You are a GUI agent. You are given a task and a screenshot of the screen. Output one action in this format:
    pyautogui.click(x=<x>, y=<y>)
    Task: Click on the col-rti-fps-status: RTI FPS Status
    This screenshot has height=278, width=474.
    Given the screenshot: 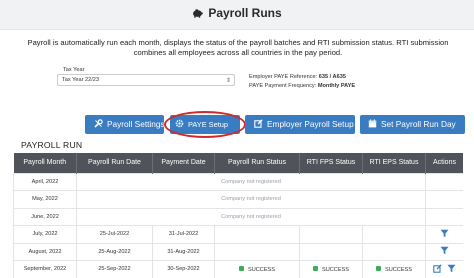 What is the action you would take?
    pyautogui.click(x=331, y=163)
    